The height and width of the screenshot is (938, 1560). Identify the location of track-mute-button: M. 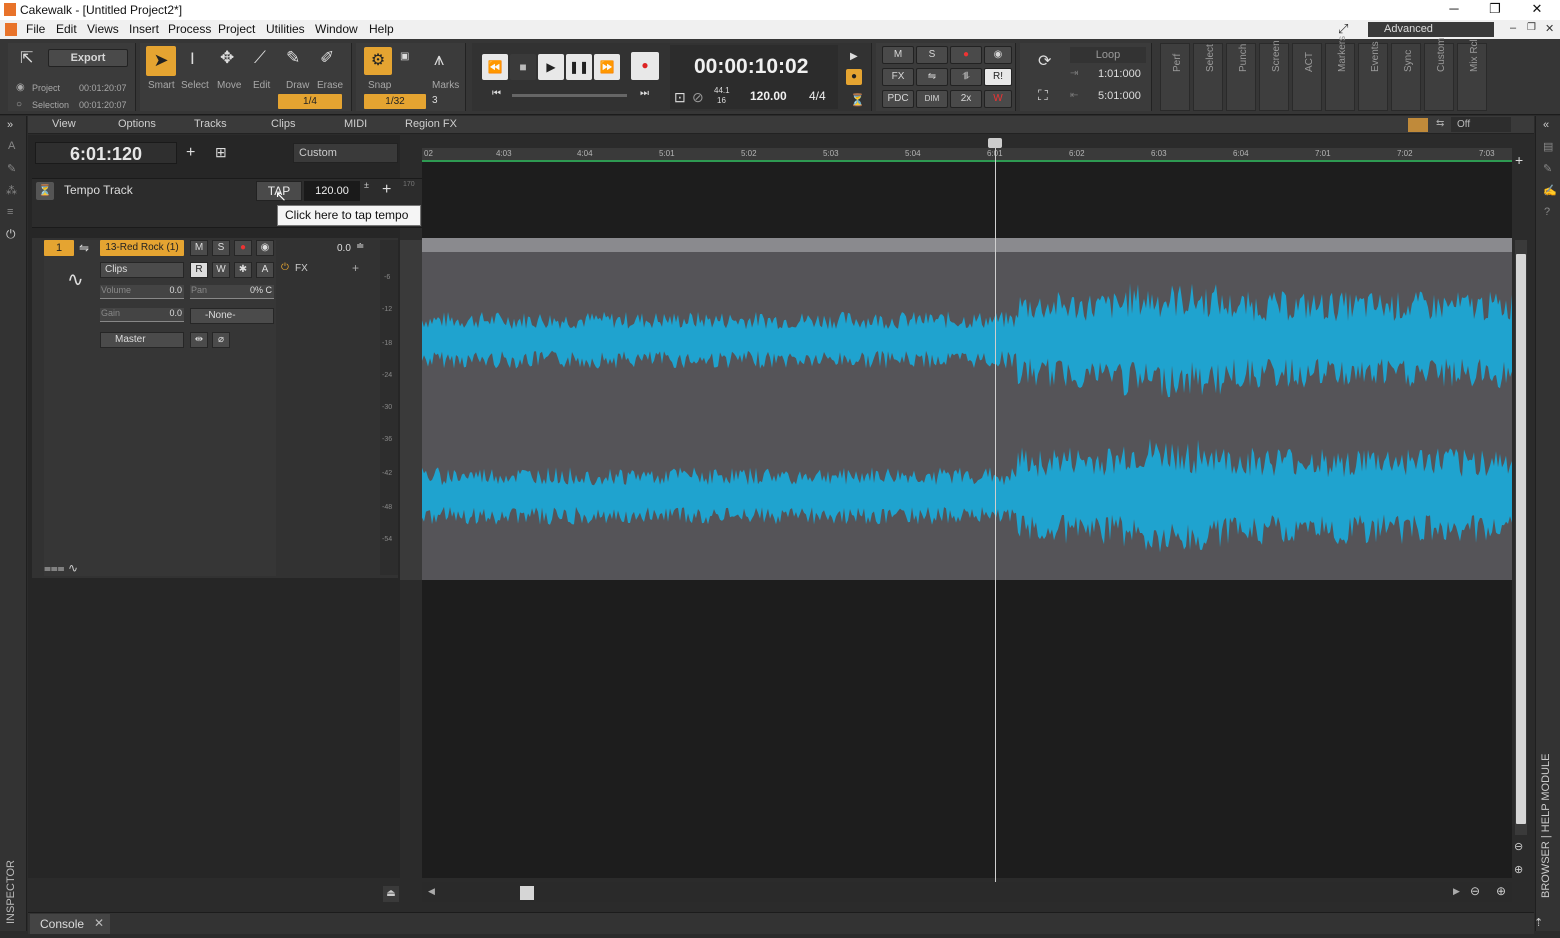
(199, 248).